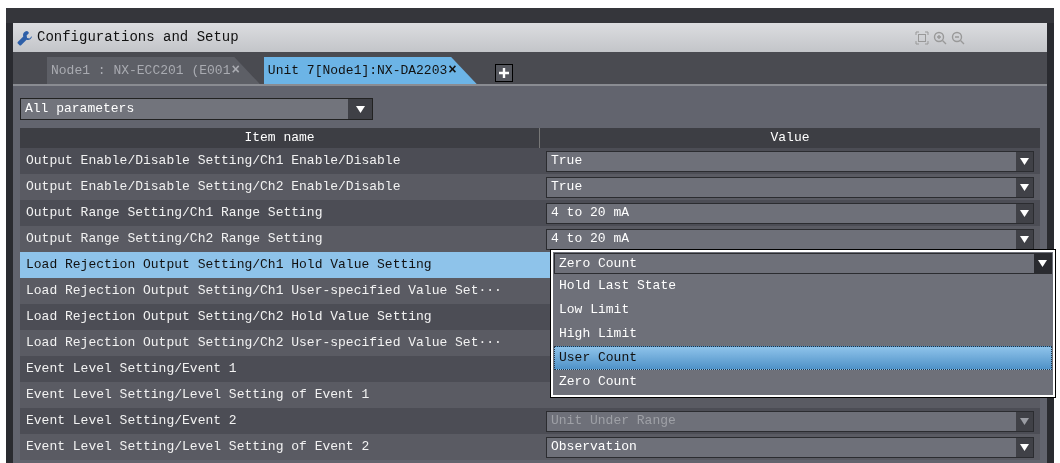 Image resolution: width=1060 pixels, height=463 pixels. What do you see at coordinates (370, 70) in the screenshot?
I see `tab: Unit 7[Node1]:NX-DA2203×` at bounding box center [370, 70].